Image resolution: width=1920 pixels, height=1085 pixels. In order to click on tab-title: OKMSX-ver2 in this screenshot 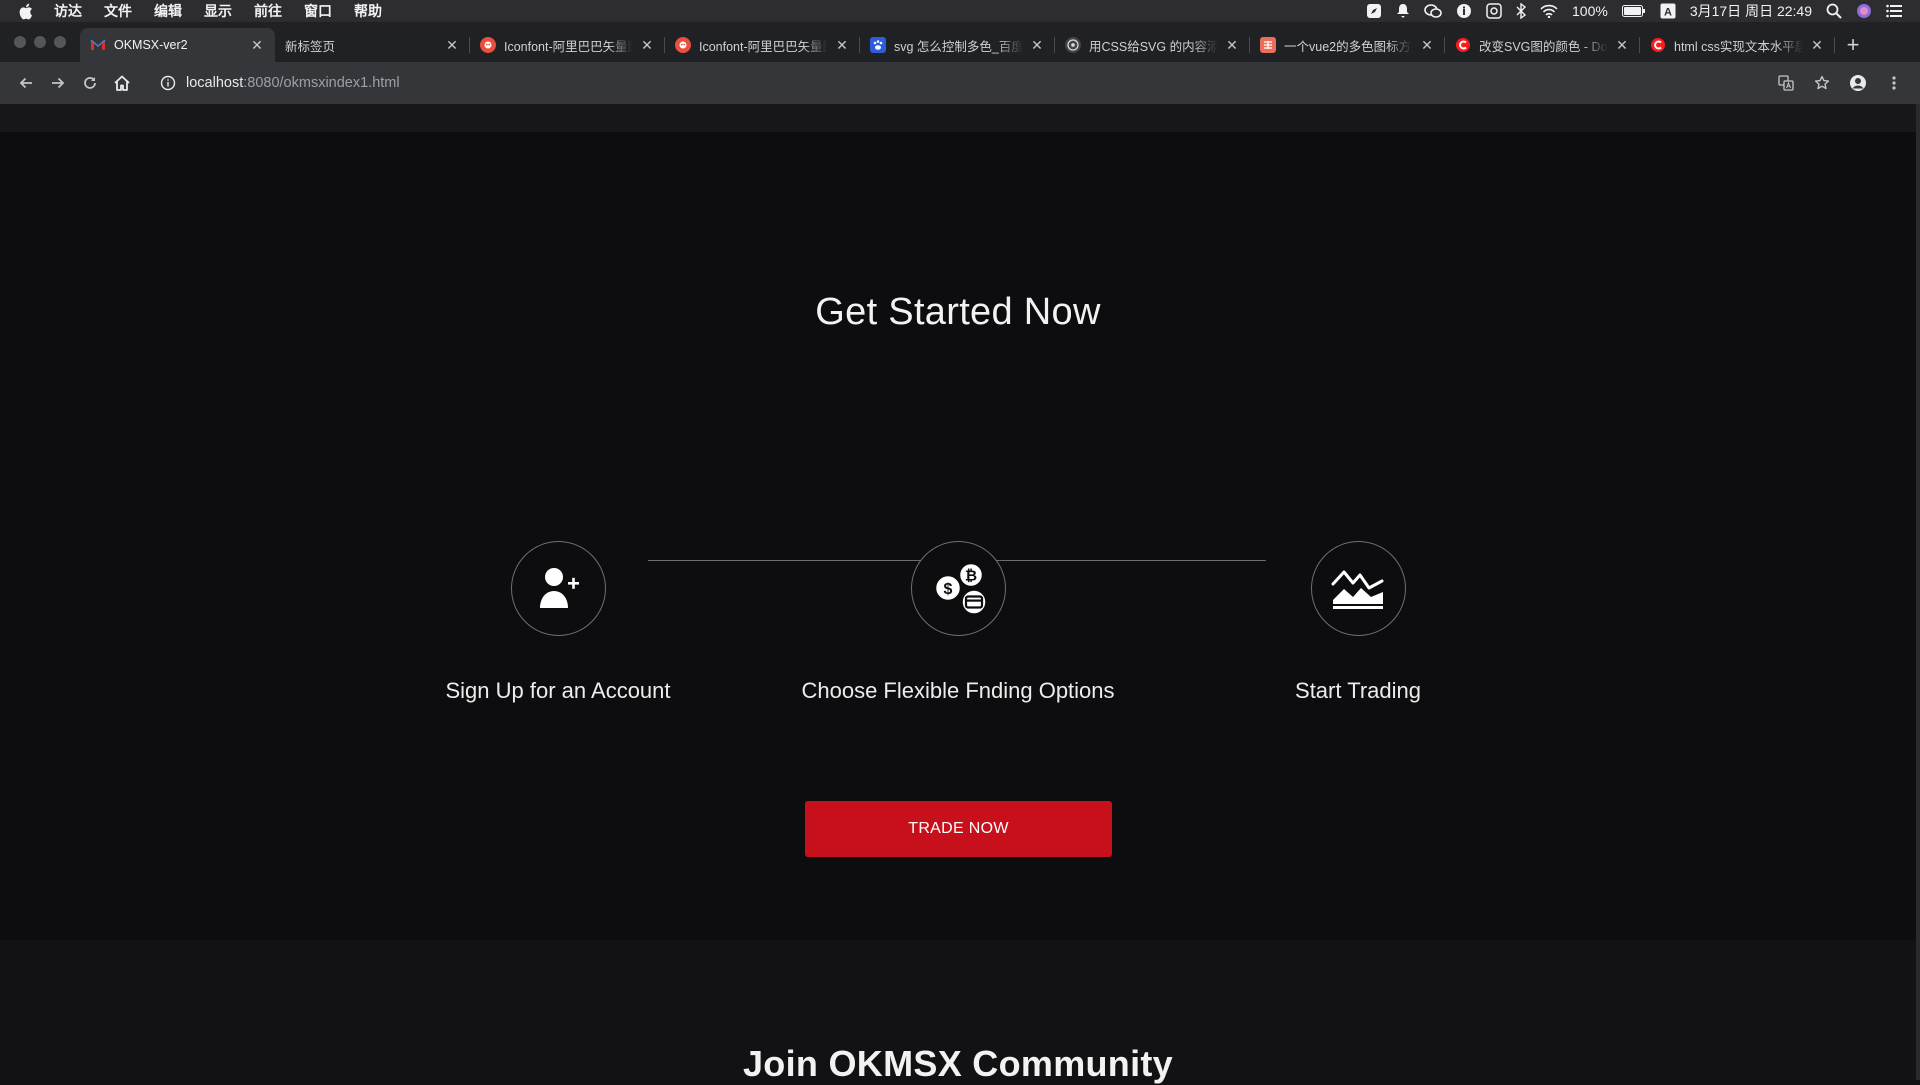, I will do `click(151, 45)`.